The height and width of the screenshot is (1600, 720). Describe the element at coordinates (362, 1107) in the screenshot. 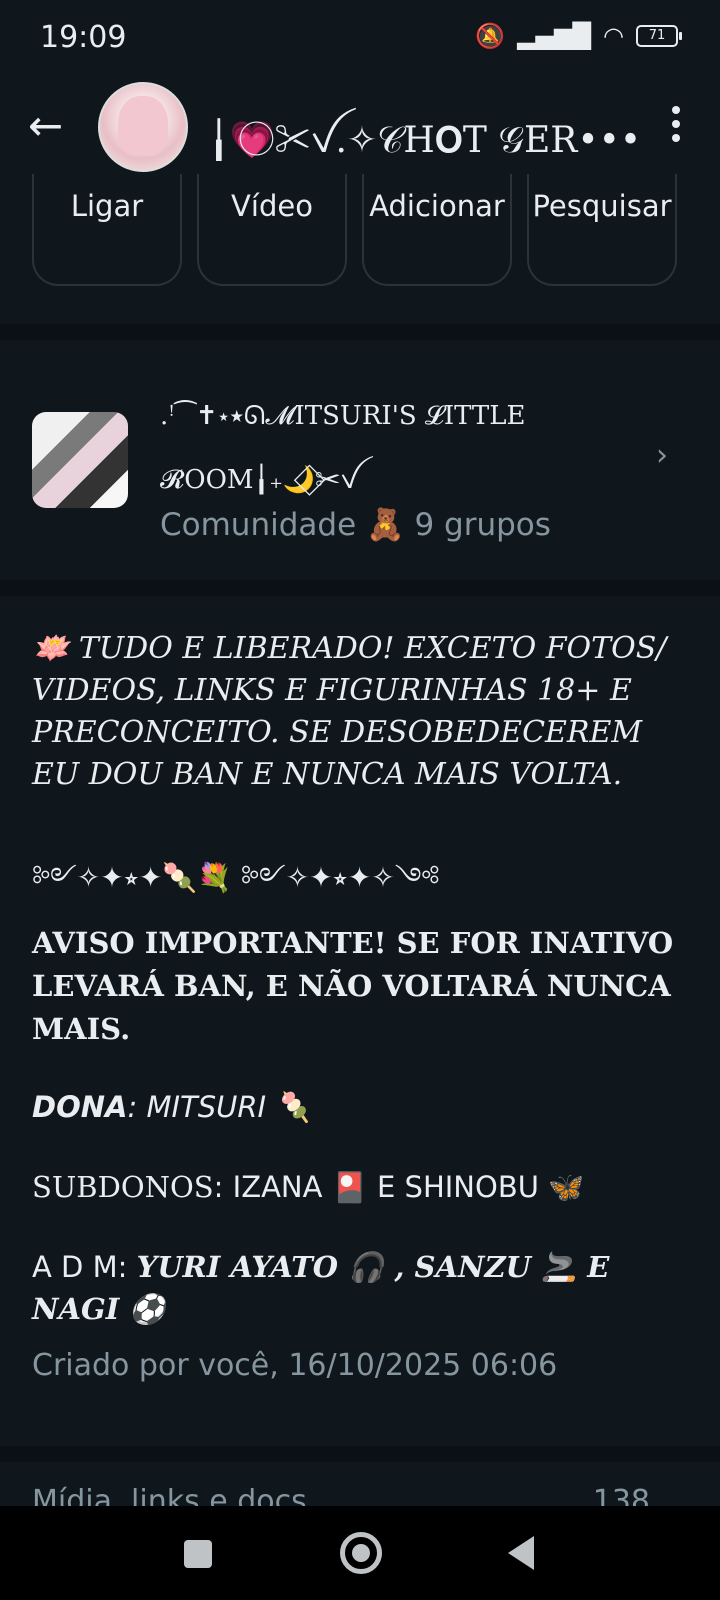

I see `description-owner: DONA: MITSURI 🍡` at that location.